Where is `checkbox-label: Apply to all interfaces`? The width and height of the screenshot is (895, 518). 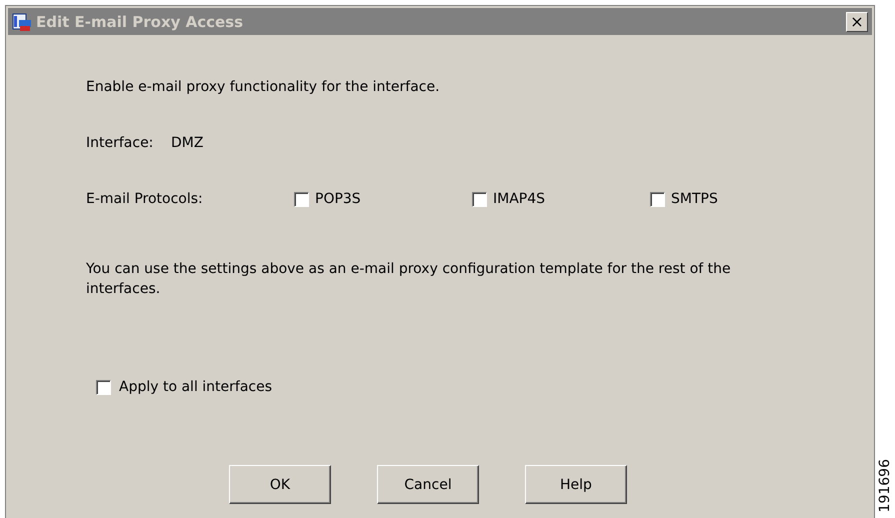 checkbox-label: Apply to all interfaces is located at coordinates (195, 387).